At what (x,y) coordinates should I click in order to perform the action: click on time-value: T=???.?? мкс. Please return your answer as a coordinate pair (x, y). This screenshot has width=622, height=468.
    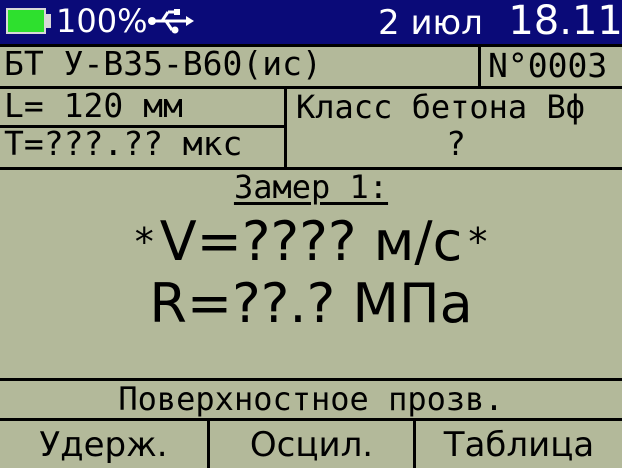
    Looking at the image, I should click on (123, 143).